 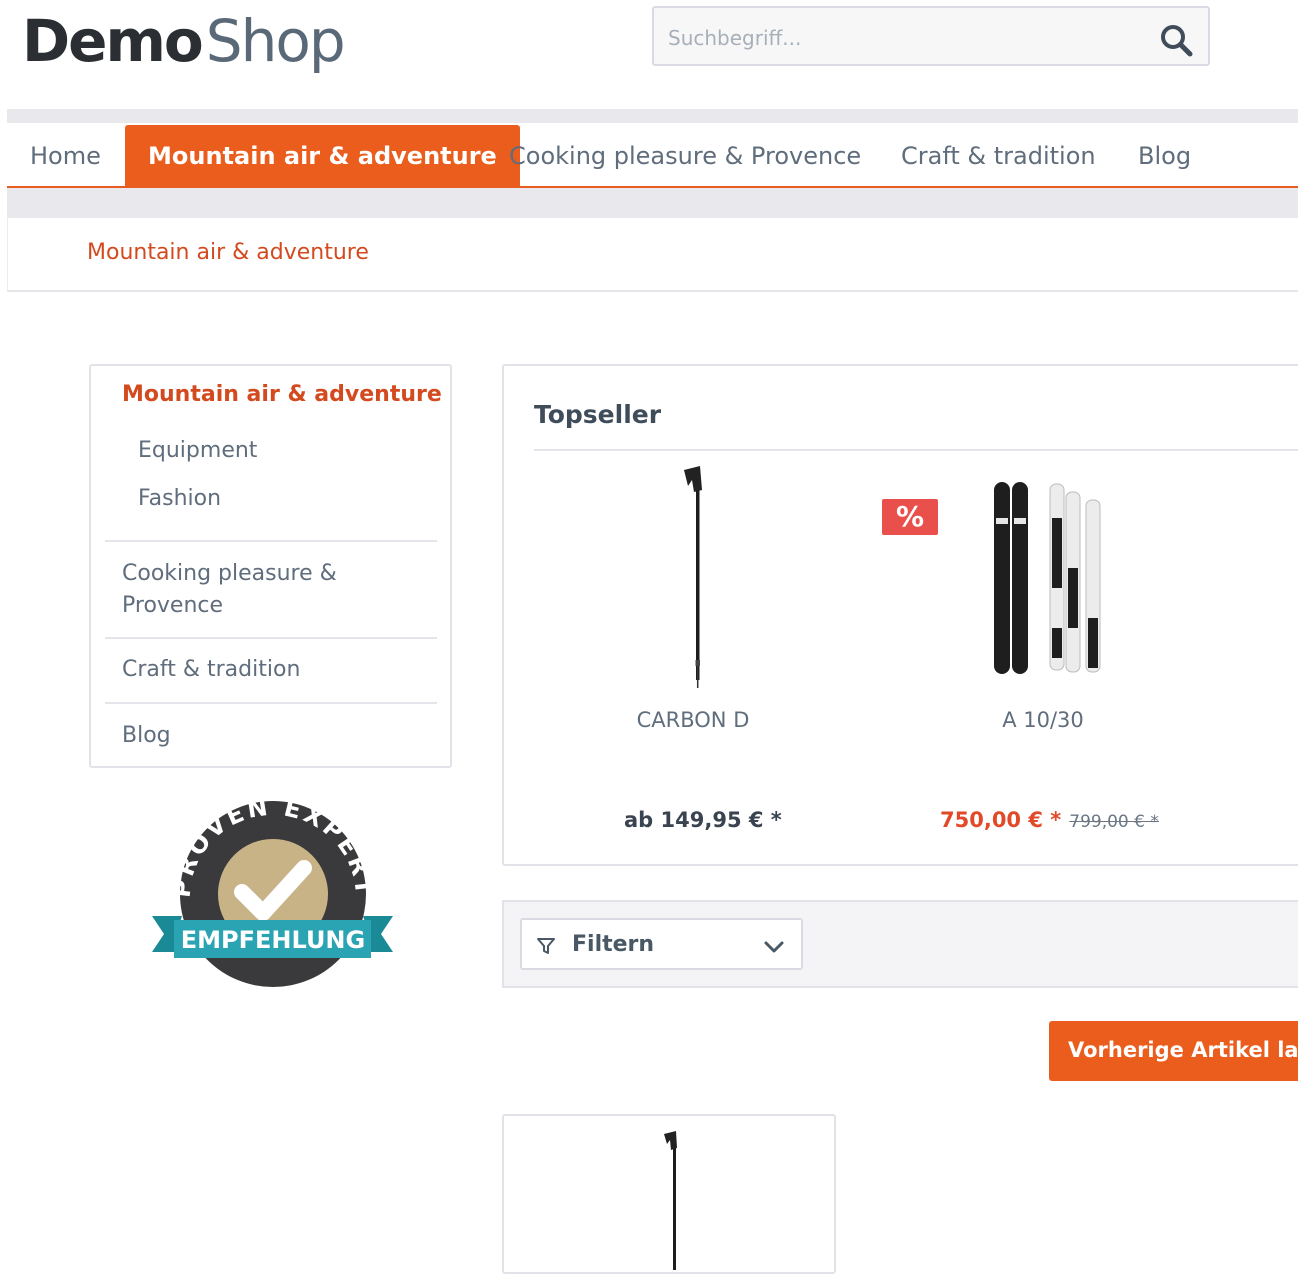 I want to click on product-card, so click(x=669, y=1194).